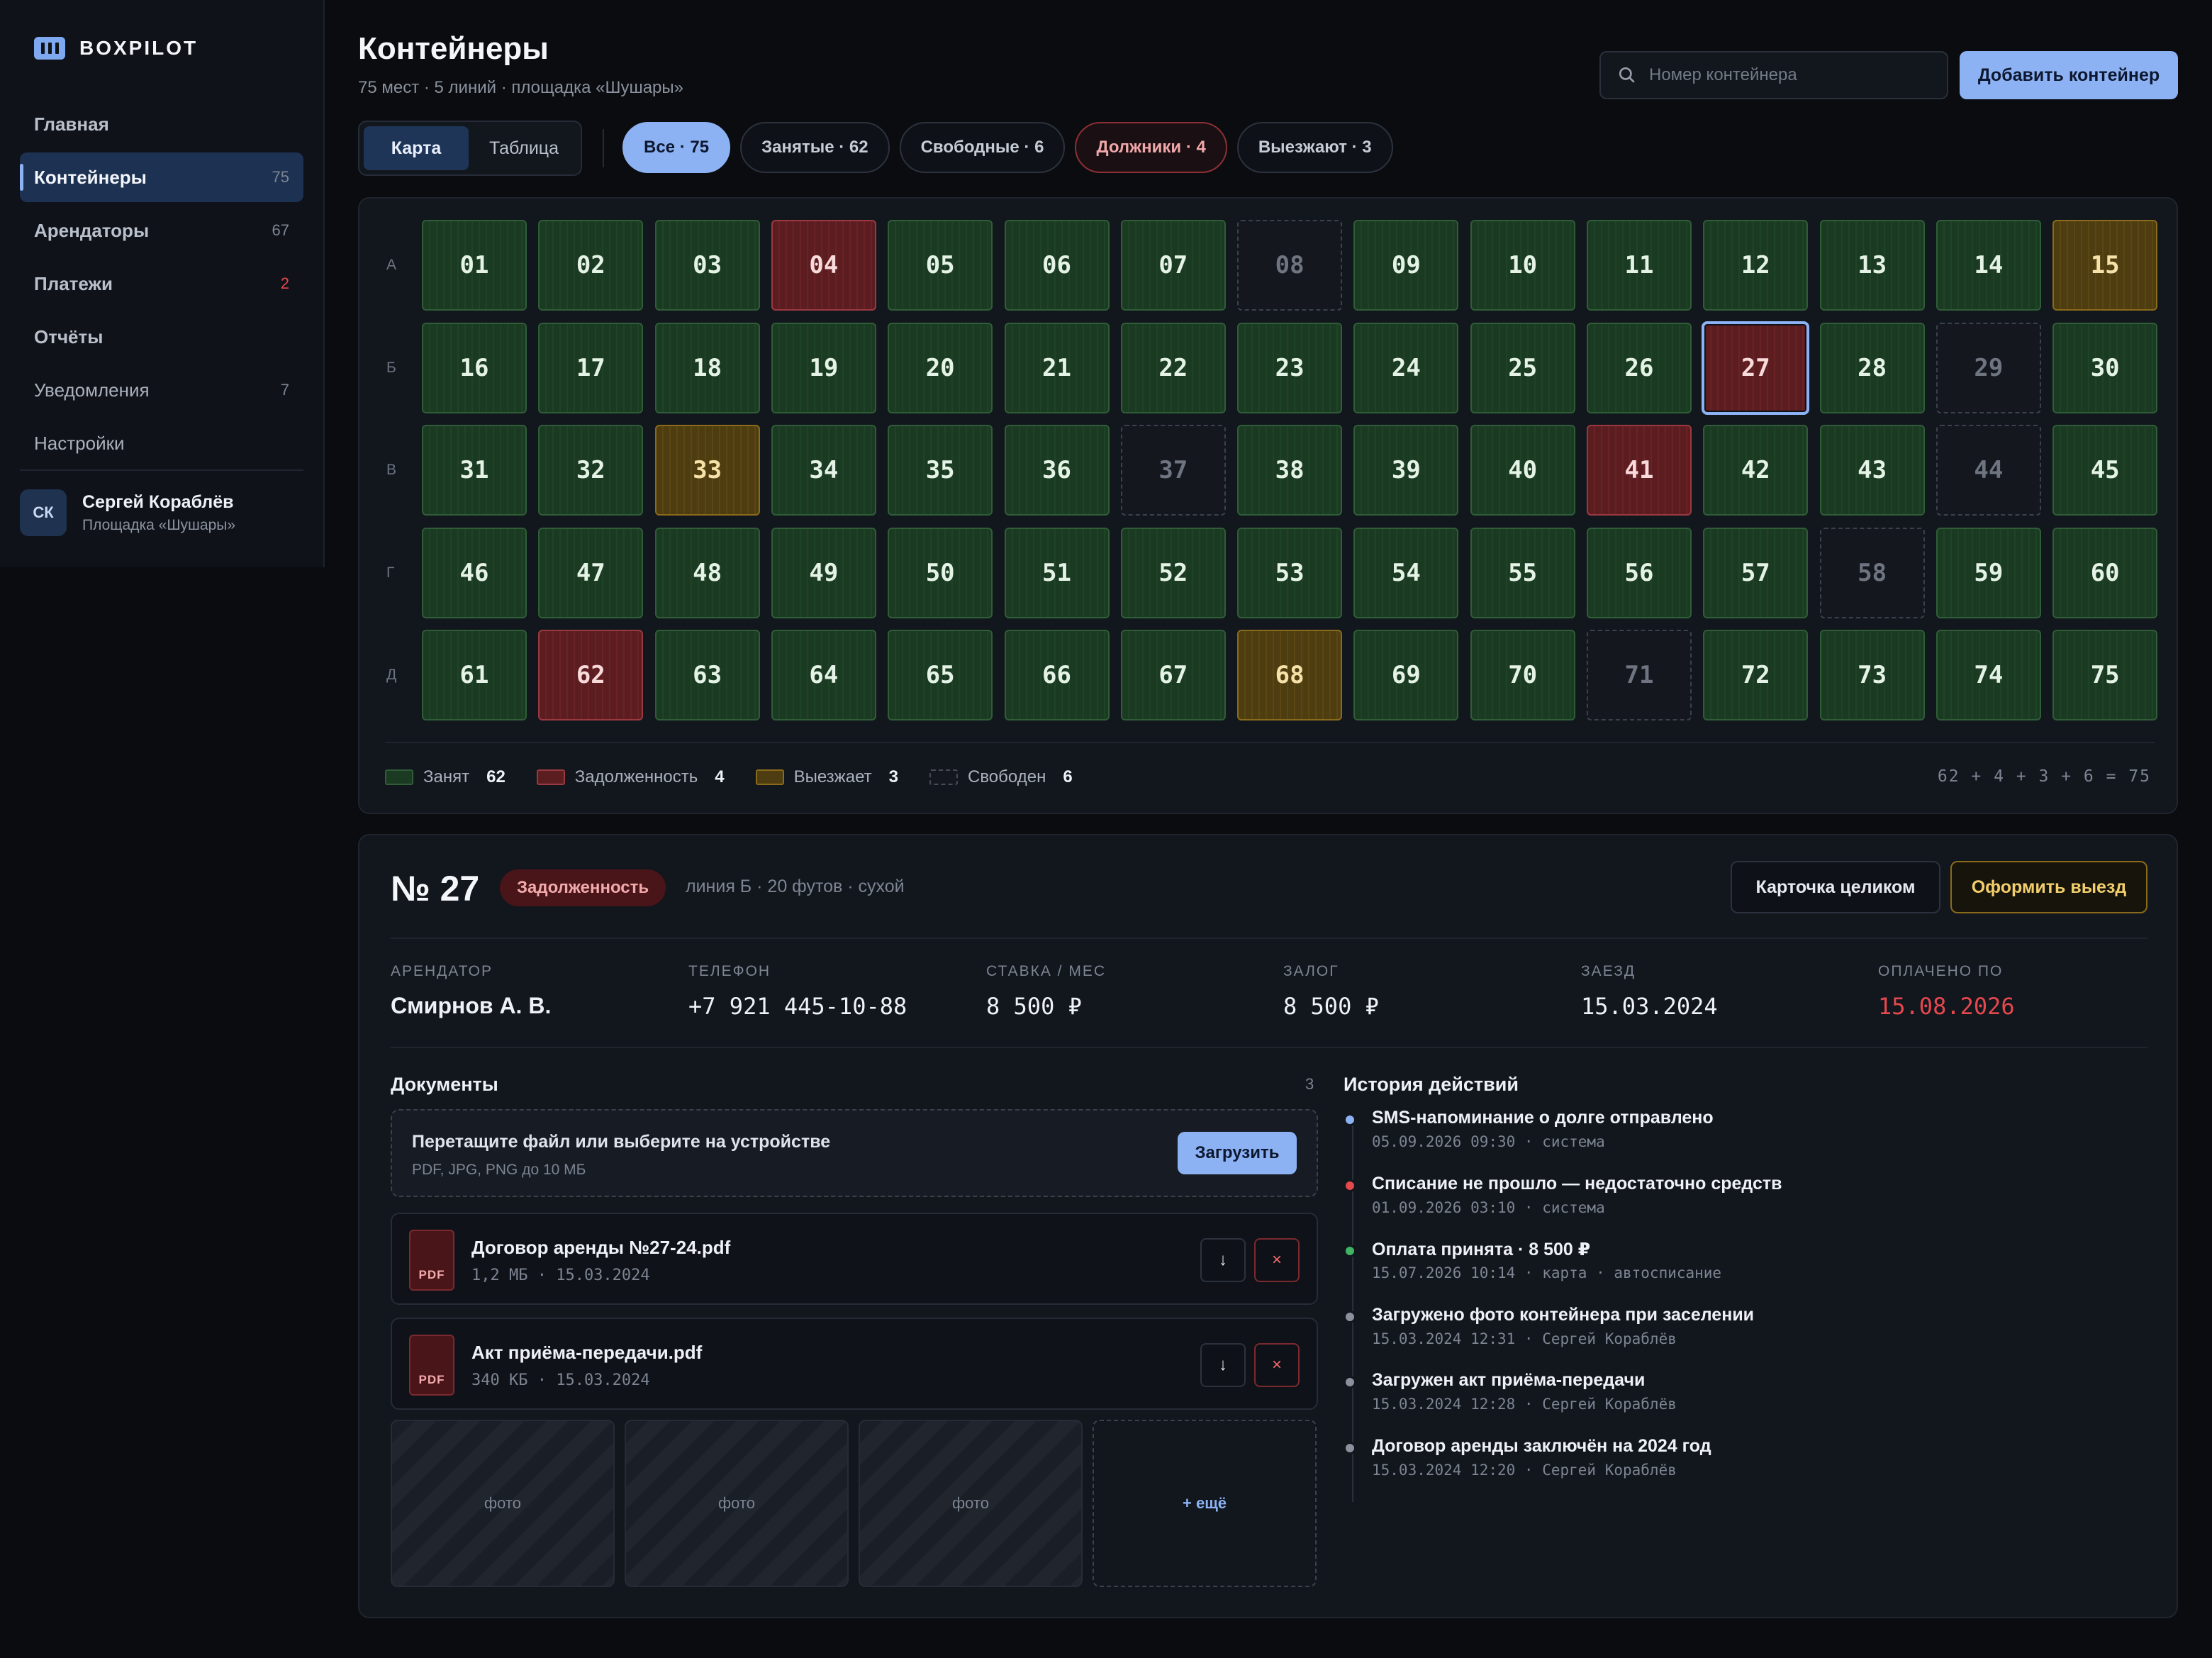 The width and height of the screenshot is (2212, 1658). What do you see at coordinates (161, 337) in the screenshot?
I see `sidebar-item-reports: Отчёты` at bounding box center [161, 337].